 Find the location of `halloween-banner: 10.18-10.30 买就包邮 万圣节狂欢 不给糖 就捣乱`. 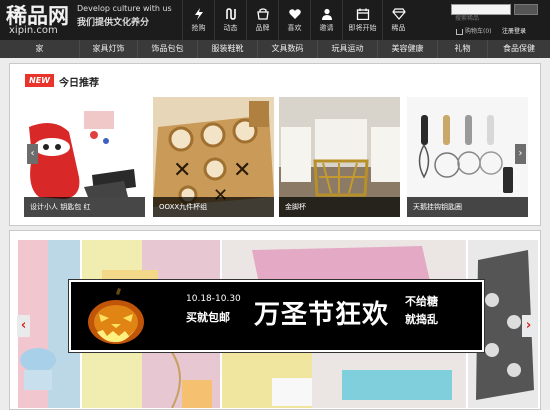

halloween-banner: 10.18-10.30 买就包邮 万圣节狂欢 不给糖 就捣乱 is located at coordinates (276, 316).